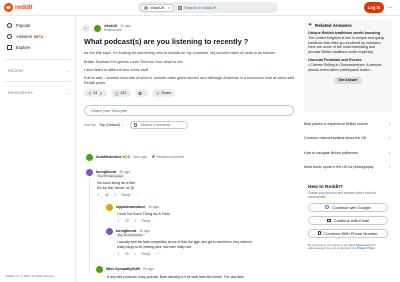 The height and width of the screenshot is (282, 400). I want to click on nav-label: Answers, so click(24, 36).